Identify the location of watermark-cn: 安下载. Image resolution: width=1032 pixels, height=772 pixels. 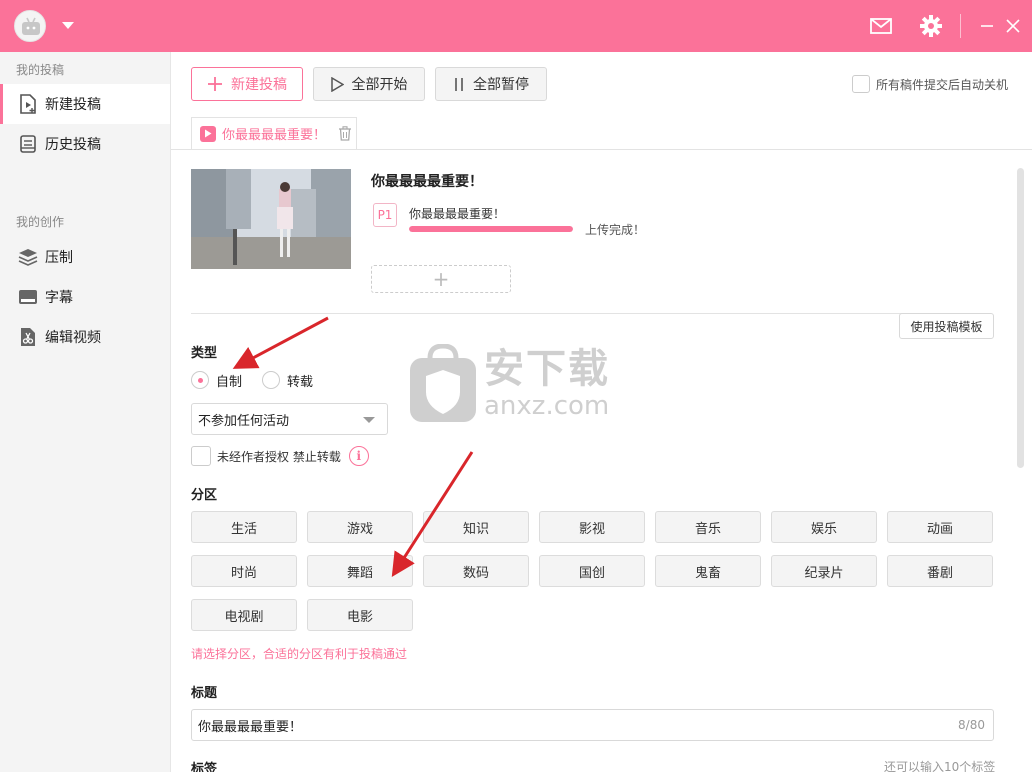
(547, 369).